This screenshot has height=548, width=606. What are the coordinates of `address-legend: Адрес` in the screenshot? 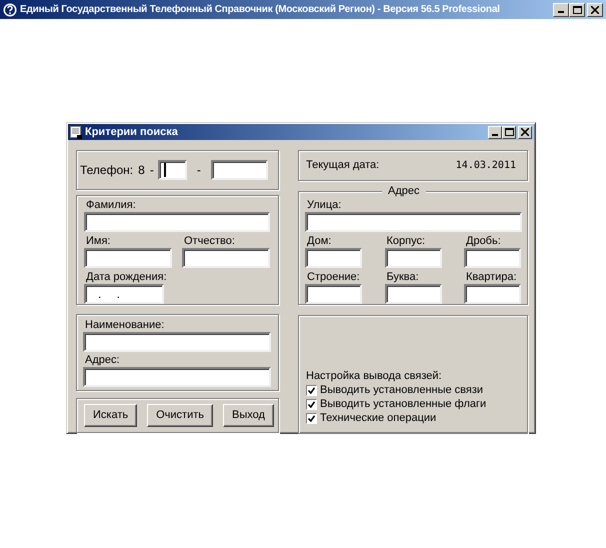 It's located at (404, 191).